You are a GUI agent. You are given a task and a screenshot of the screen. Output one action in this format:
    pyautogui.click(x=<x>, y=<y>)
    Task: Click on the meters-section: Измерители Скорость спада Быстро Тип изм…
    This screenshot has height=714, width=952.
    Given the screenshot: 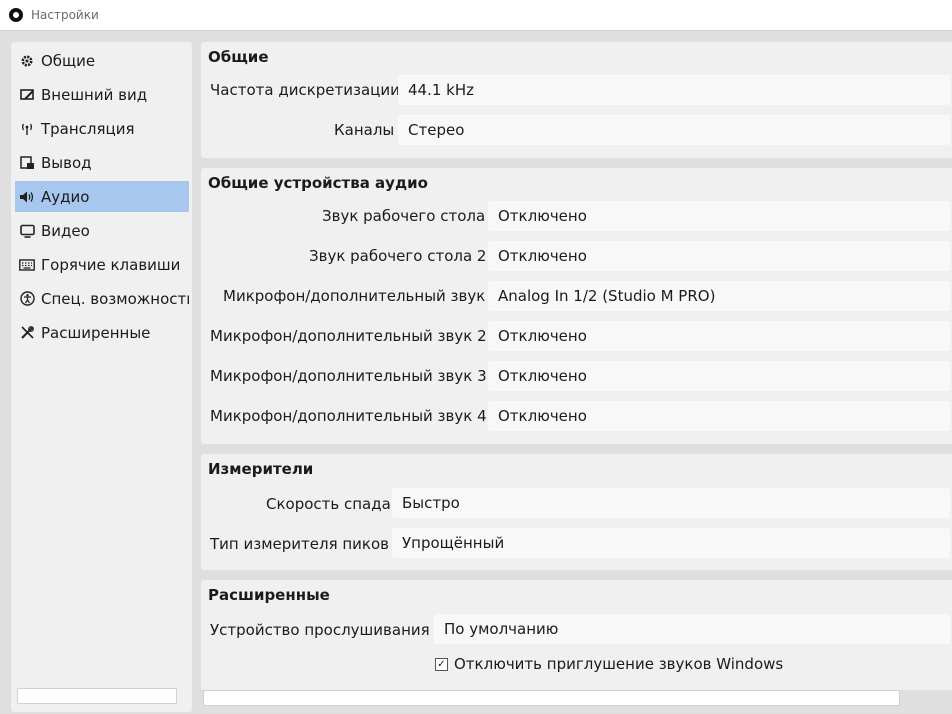 What is the action you would take?
    pyautogui.click(x=576, y=512)
    